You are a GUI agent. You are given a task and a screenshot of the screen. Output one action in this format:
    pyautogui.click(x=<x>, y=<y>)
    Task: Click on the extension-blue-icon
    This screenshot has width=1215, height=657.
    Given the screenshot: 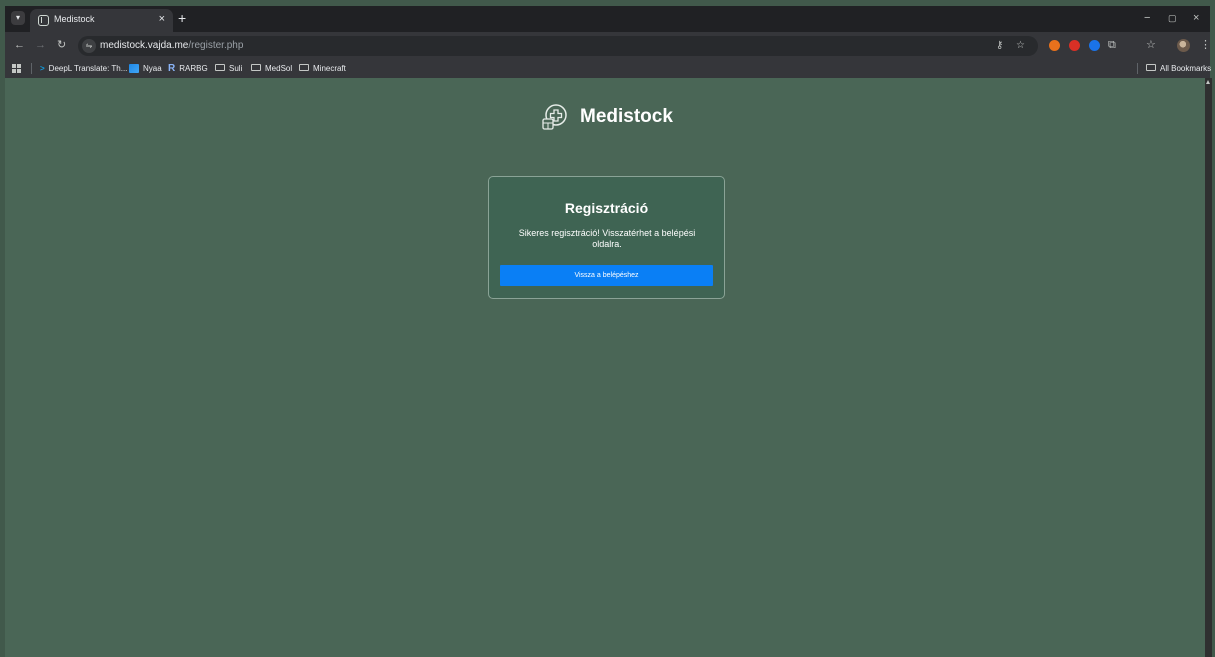 What is the action you would take?
    pyautogui.click(x=1094, y=45)
    